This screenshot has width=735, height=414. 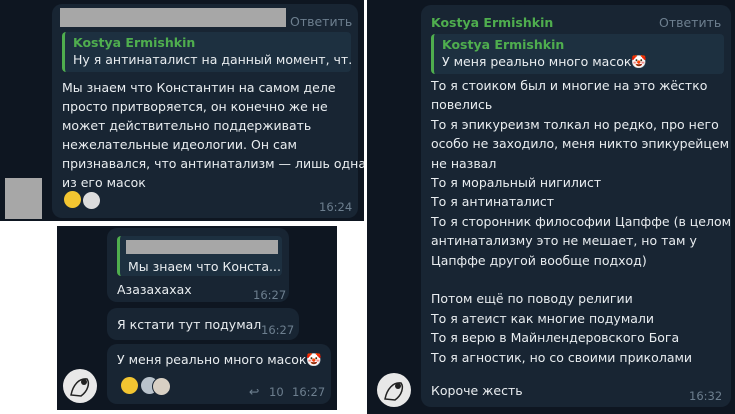 I want to click on reaction-grin-icon, so click(x=72, y=199).